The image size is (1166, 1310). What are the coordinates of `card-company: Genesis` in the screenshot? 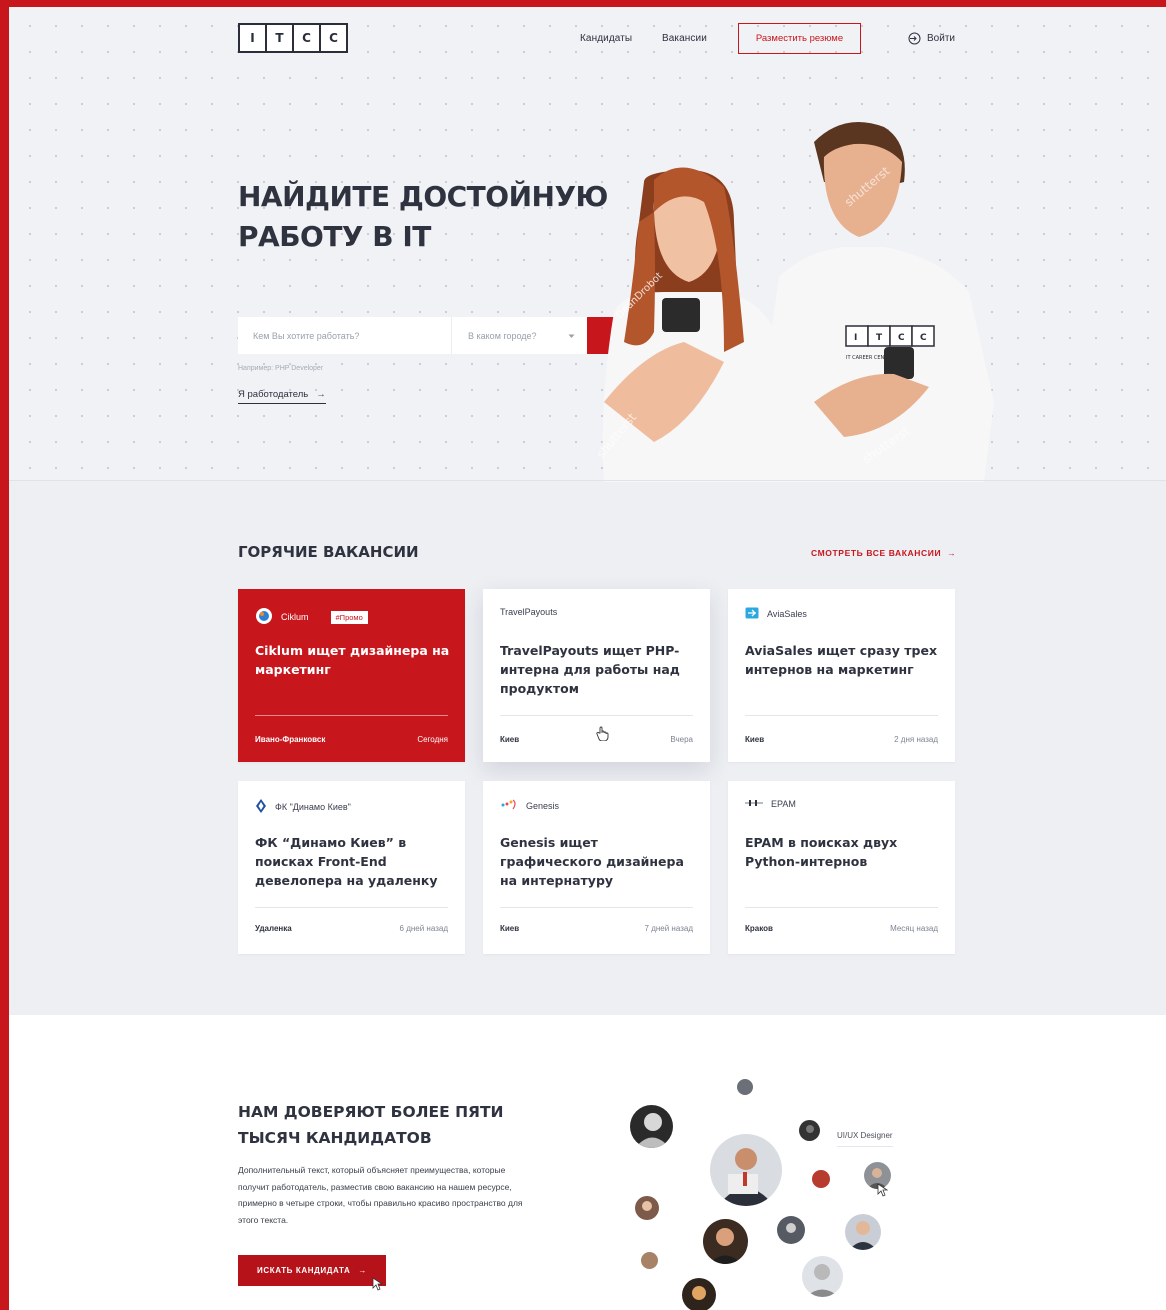 It's located at (529, 806).